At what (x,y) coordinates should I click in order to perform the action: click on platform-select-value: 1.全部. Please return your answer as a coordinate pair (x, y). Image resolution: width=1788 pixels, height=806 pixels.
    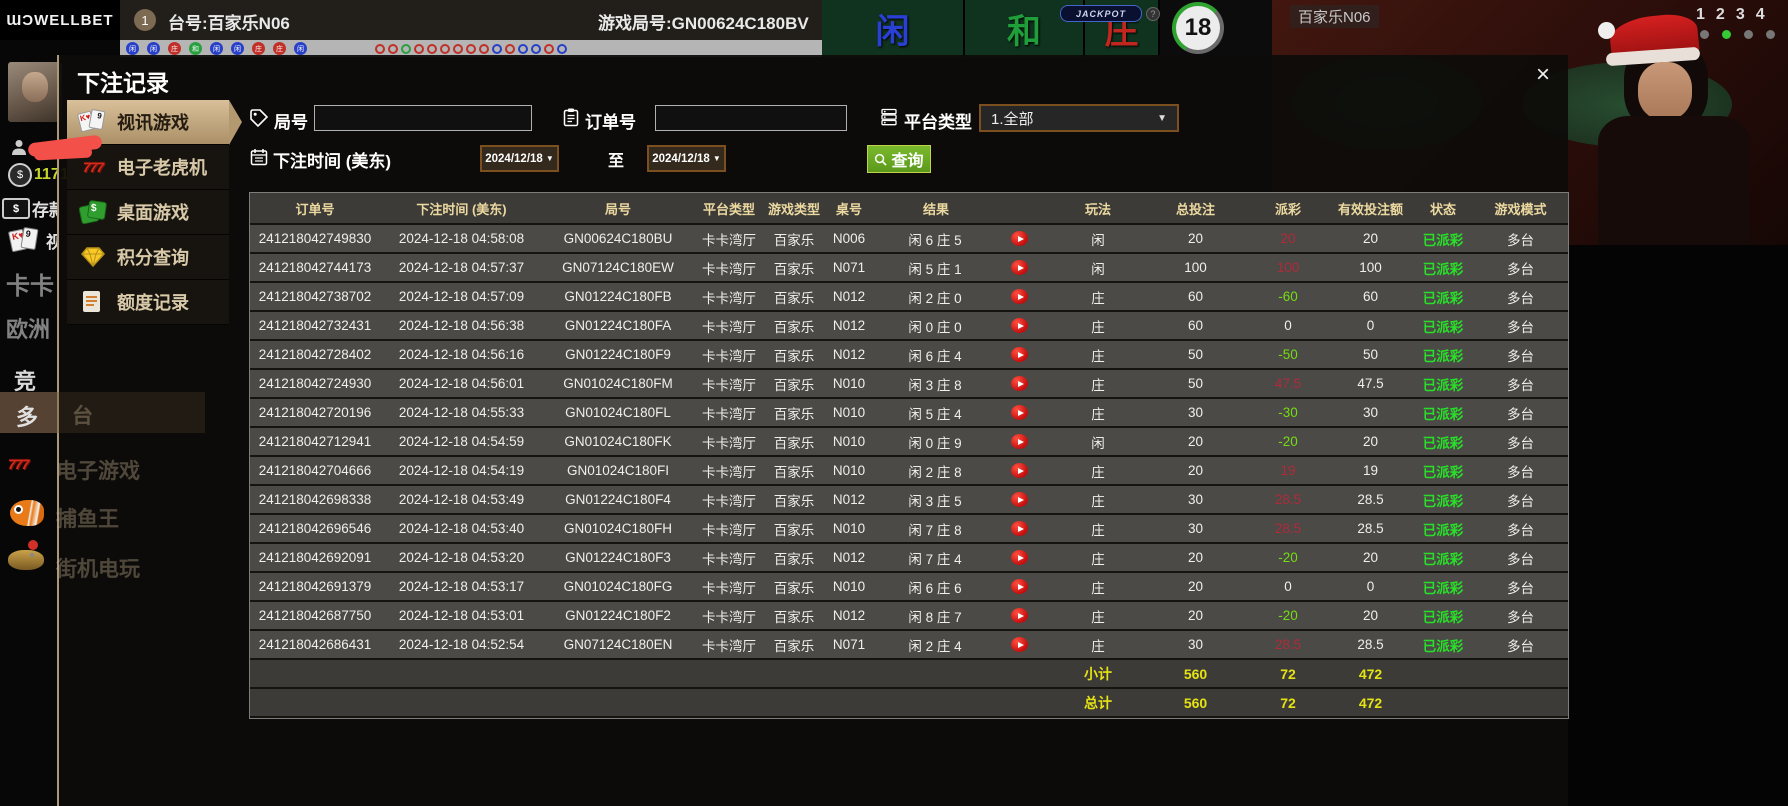
    Looking at the image, I should click on (1012, 119).